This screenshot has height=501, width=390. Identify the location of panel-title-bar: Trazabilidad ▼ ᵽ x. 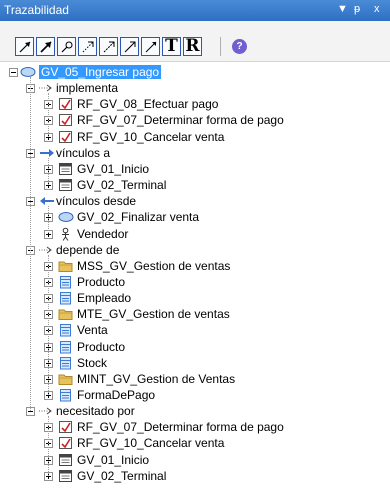
(195, 10).